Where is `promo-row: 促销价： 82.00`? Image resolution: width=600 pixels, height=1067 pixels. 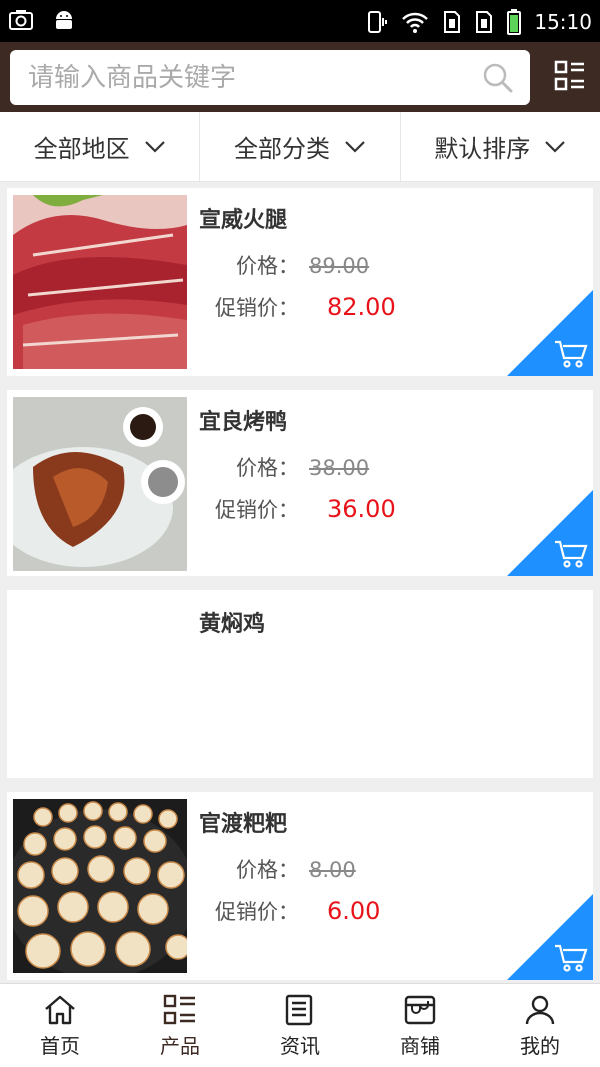
promo-row: 促销价： 82.00 is located at coordinates (301, 307).